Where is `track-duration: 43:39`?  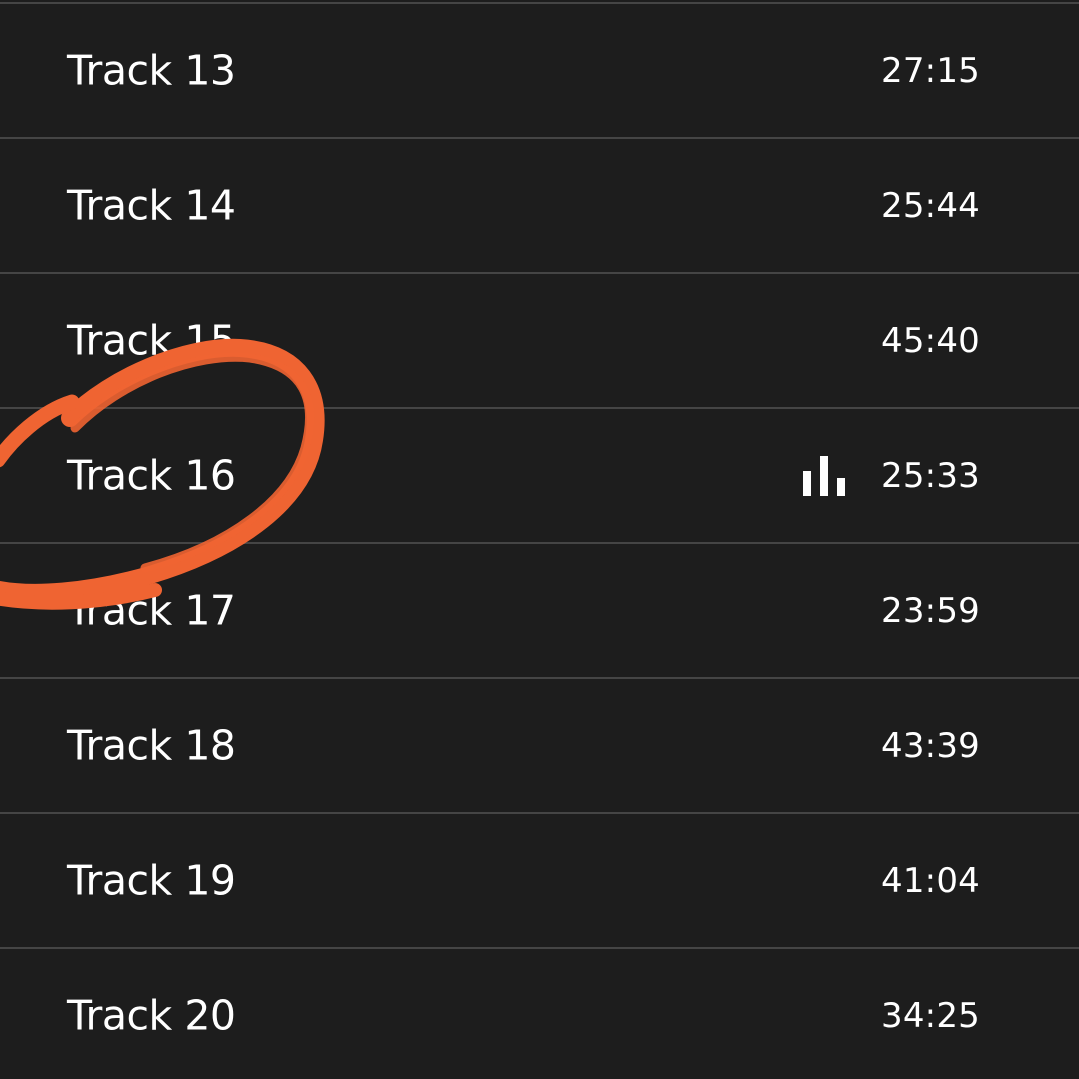 track-duration: 43:39 is located at coordinates (930, 745).